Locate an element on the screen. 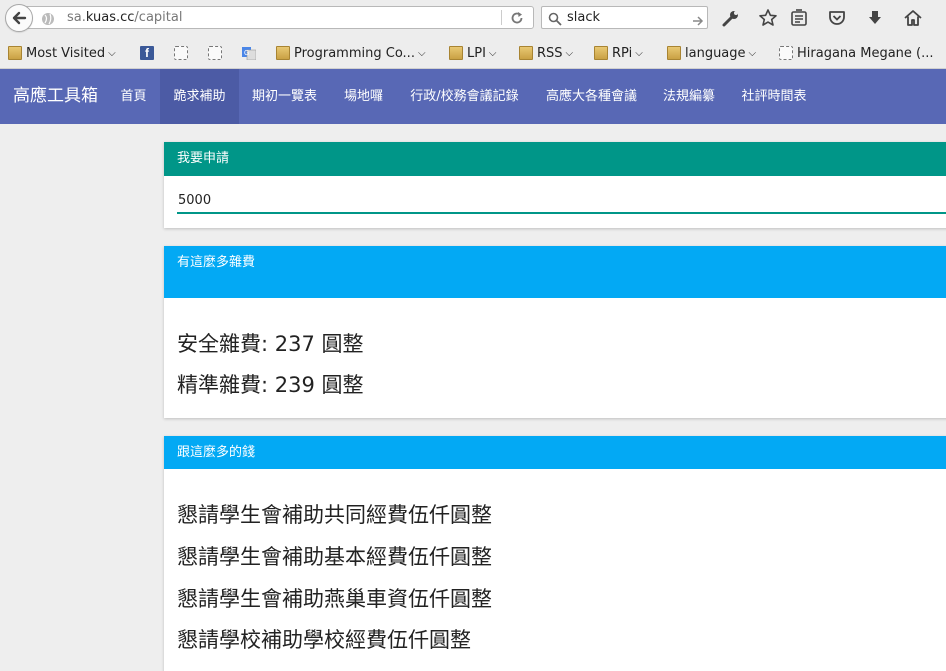 The width and height of the screenshot is (946, 671). fee-line: 安全雜費: 237 圓整 is located at coordinates (270, 344).